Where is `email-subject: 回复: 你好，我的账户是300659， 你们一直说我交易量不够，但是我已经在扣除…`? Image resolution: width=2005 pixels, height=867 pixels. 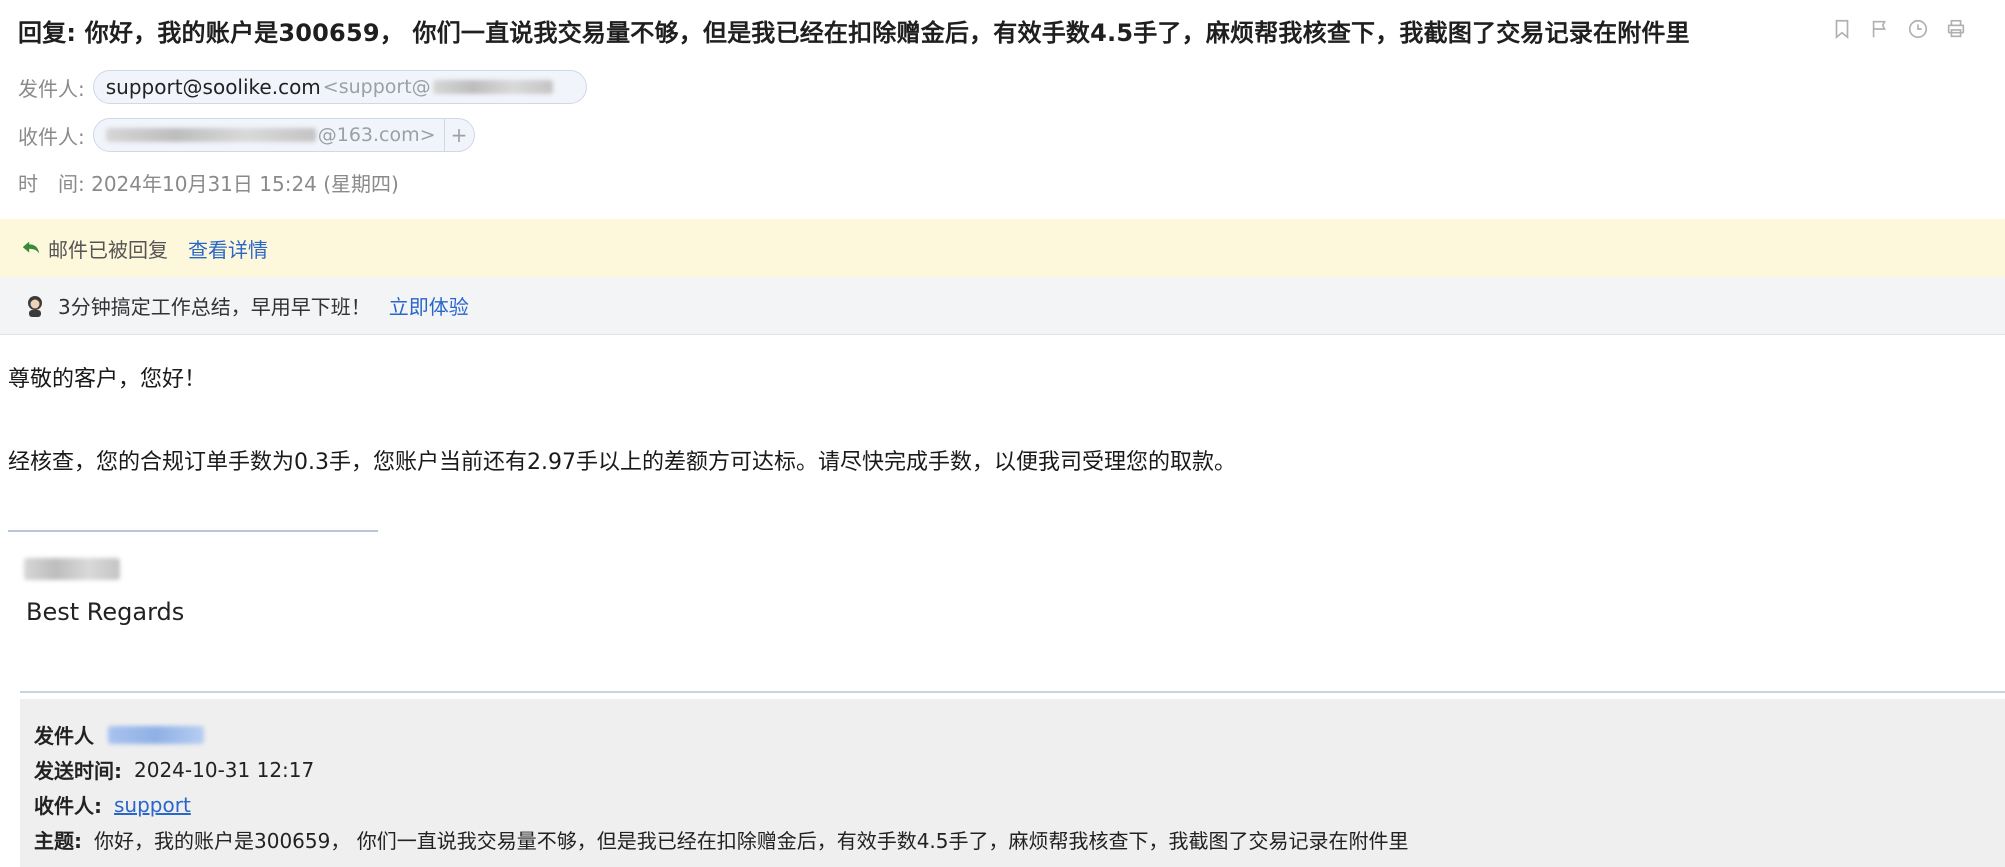
email-subject: 回复: 你好，我的账户是300659， 你们一直说我交易量不够，但是我已经在扣除… is located at coordinates (854, 33).